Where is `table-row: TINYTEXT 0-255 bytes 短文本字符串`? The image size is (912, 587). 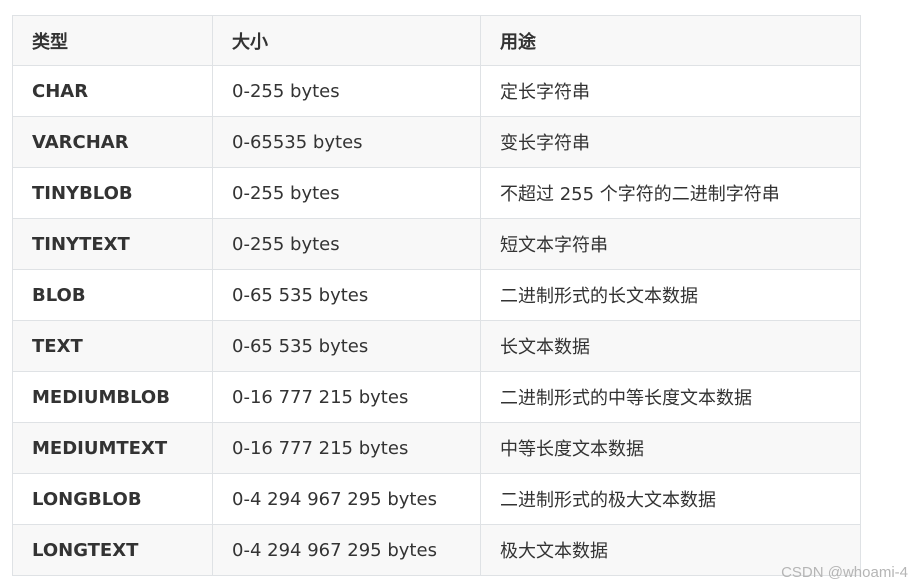 table-row: TINYTEXT 0-255 bytes 短文本字符串 is located at coordinates (436, 244).